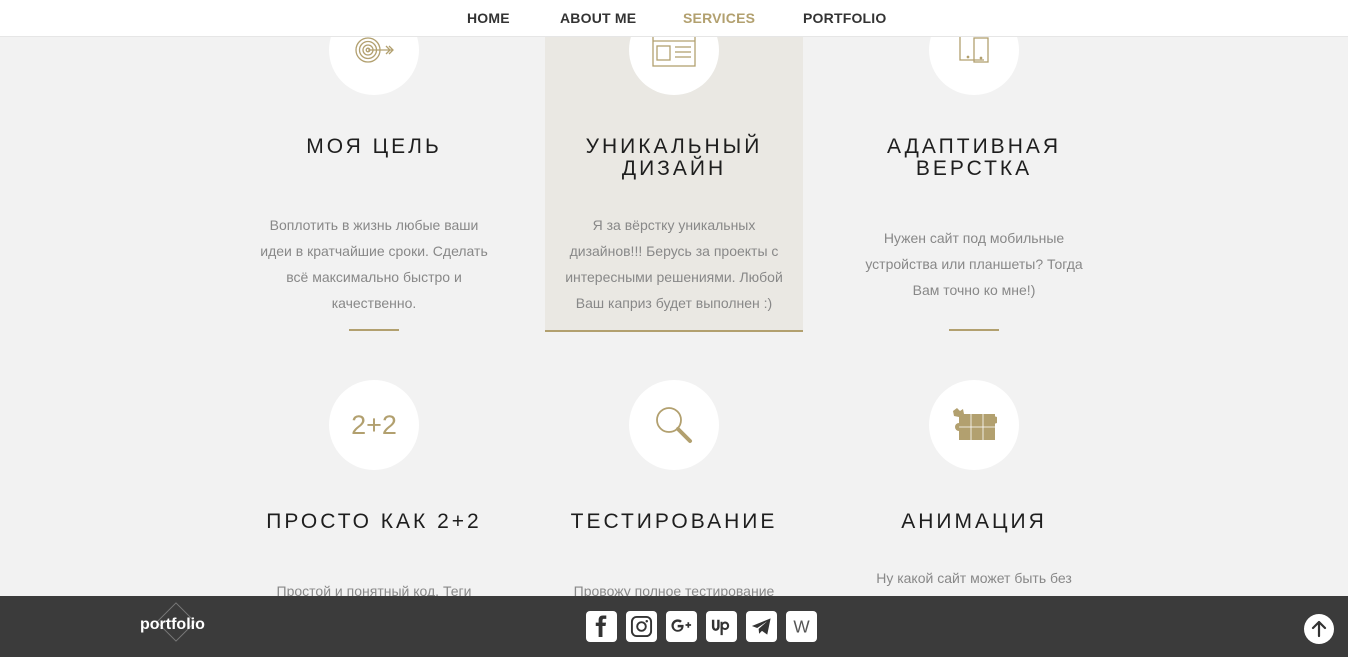 The height and width of the screenshot is (657, 1348). Describe the element at coordinates (974, 488) in the screenshot. I see `service-card-animation: АНИМАЦИЯ Ну какой сайт может быть без` at that location.